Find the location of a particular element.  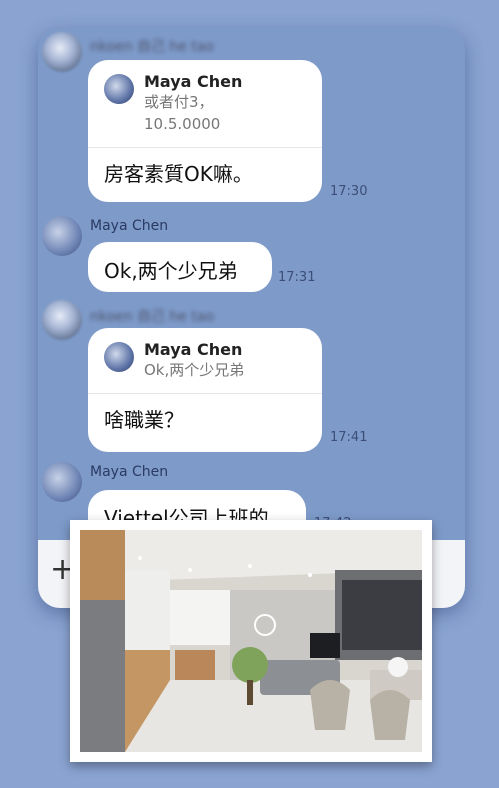

quoted-message: Maya Chen Ok,两个少兄弟 is located at coordinates (205, 361).